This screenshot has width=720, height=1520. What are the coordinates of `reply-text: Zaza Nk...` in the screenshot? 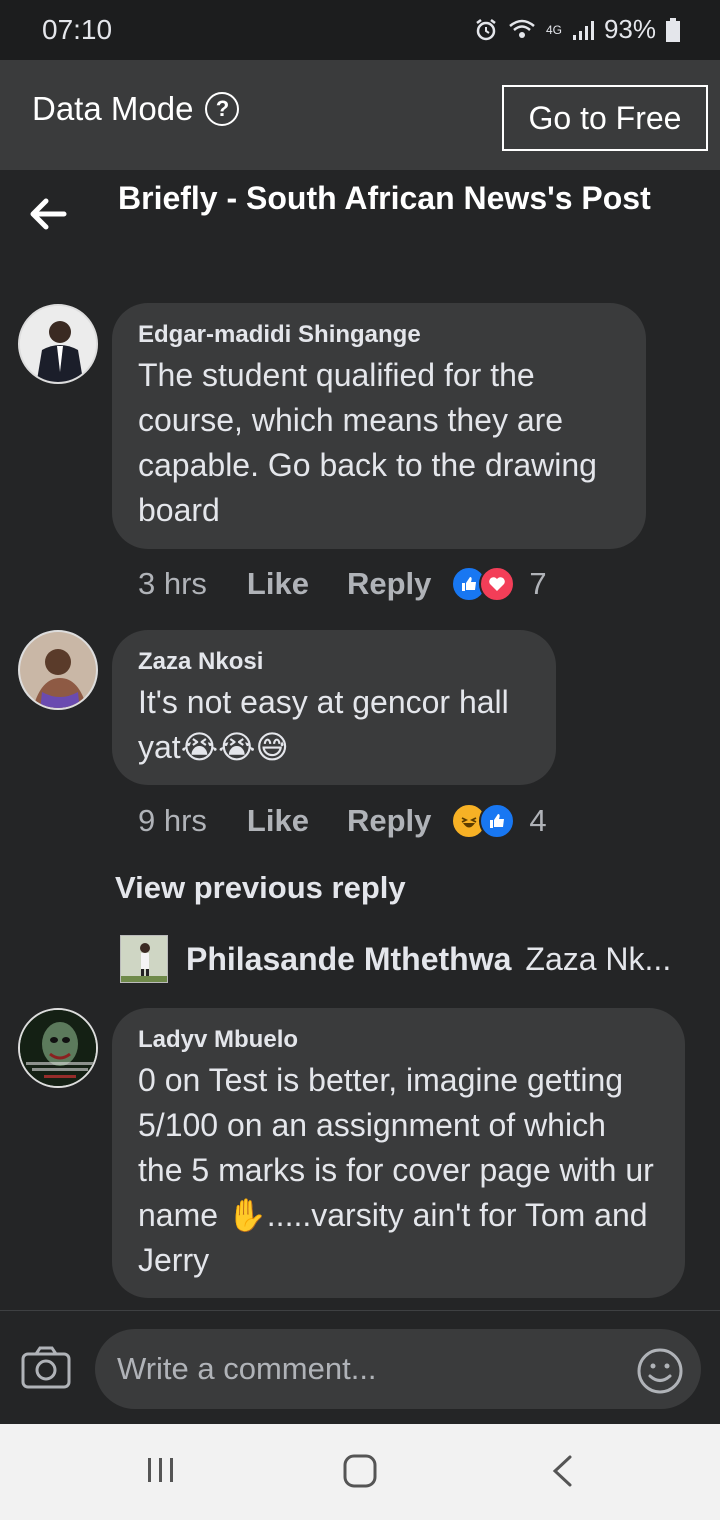 It's located at (598, 958).